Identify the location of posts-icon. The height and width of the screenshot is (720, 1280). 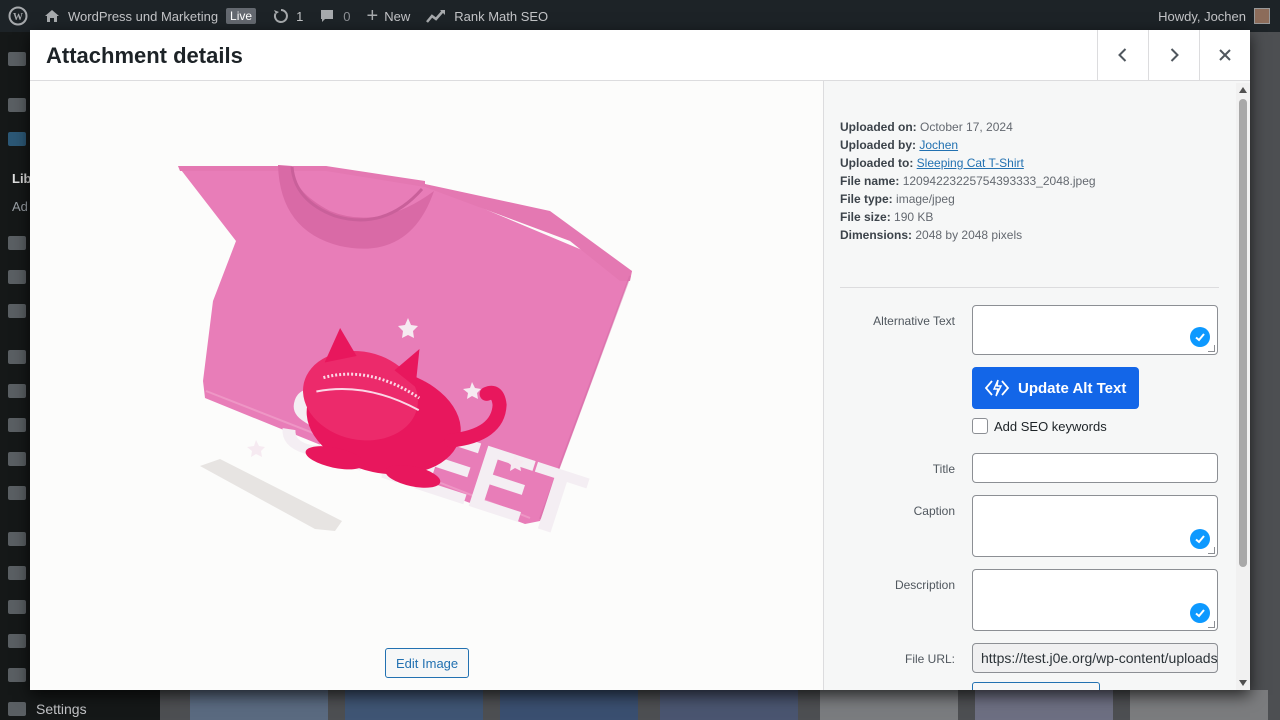
(17, 105).